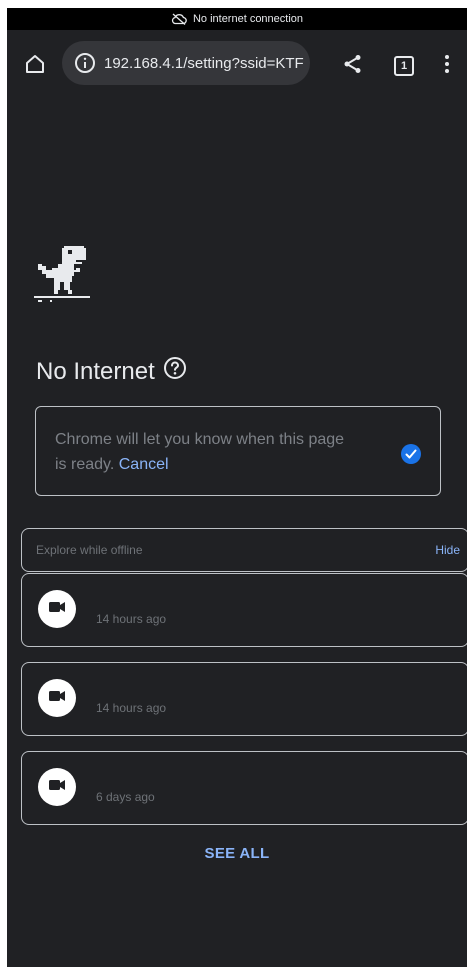 This screenshot has height=967, width=474. I want to click on explore-offline-header: Explore while offline Hide, so click(244, 550).